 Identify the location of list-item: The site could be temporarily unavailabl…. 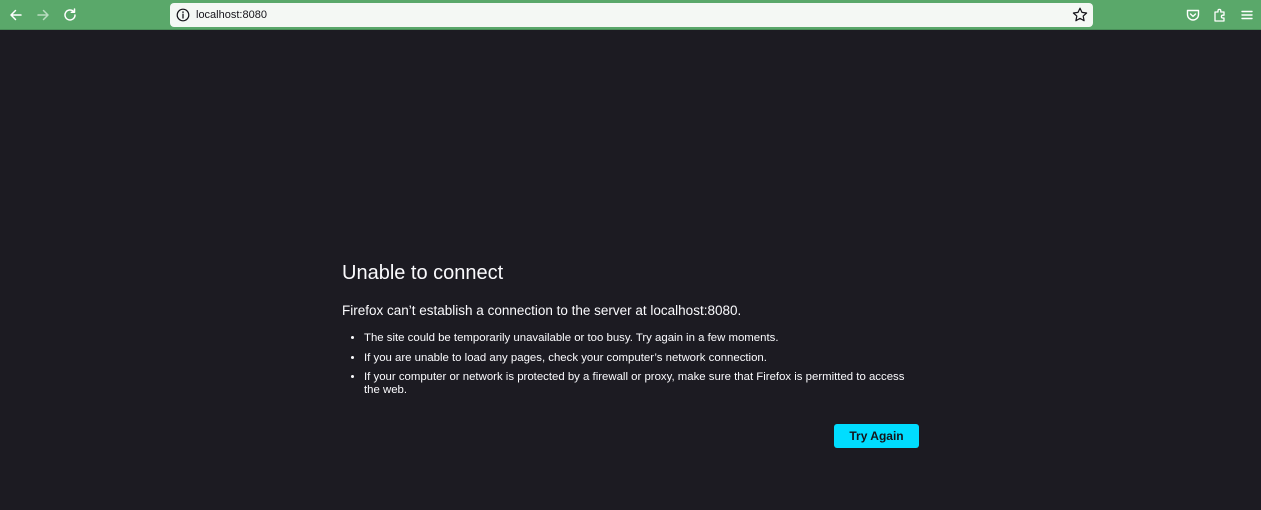
(643, 338).